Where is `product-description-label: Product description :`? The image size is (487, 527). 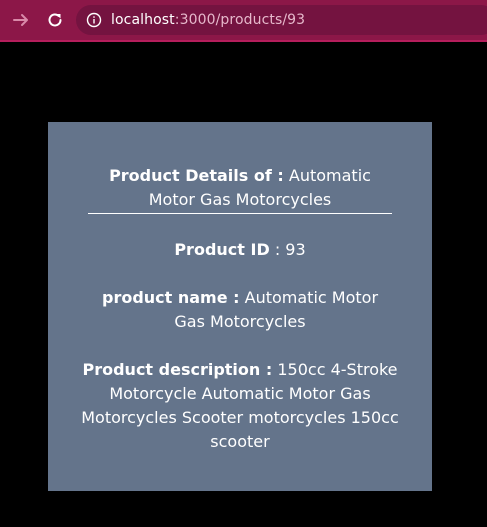 product-description-label: Product description : is located at coordinates (177, 369).